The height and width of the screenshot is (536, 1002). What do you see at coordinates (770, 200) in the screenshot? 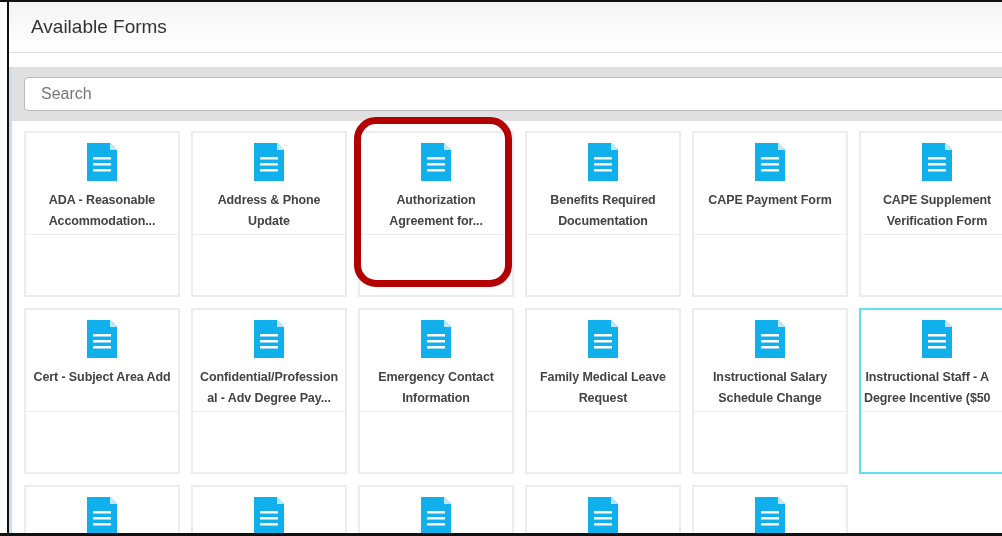
I see `form-title: CAPE Payment Form` at bounding box center [770, 200].